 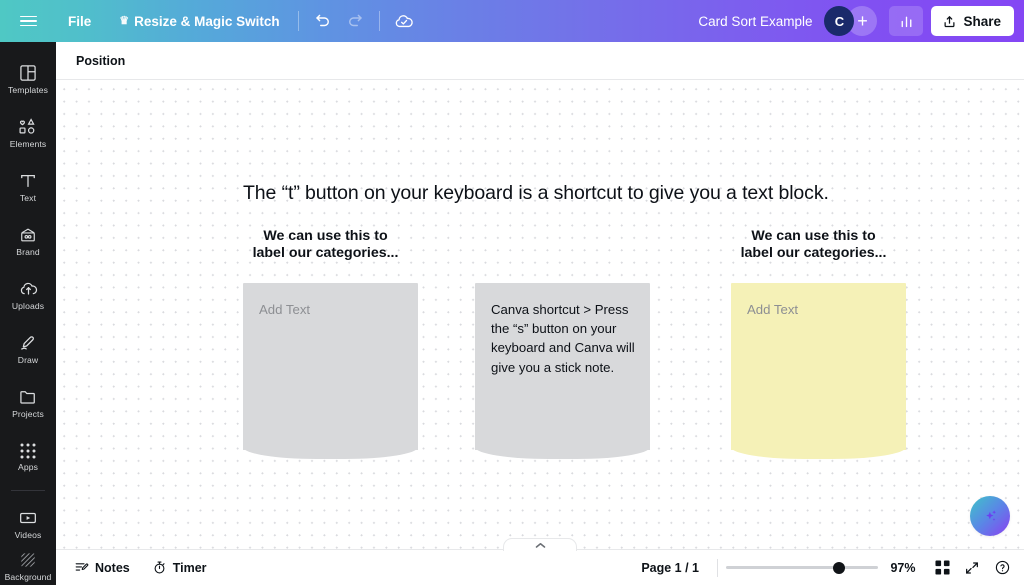 What do you see at coordinates (28, 343) in the screenshot?
I see `draw-pen-icon` at bounding box center [28, 343].